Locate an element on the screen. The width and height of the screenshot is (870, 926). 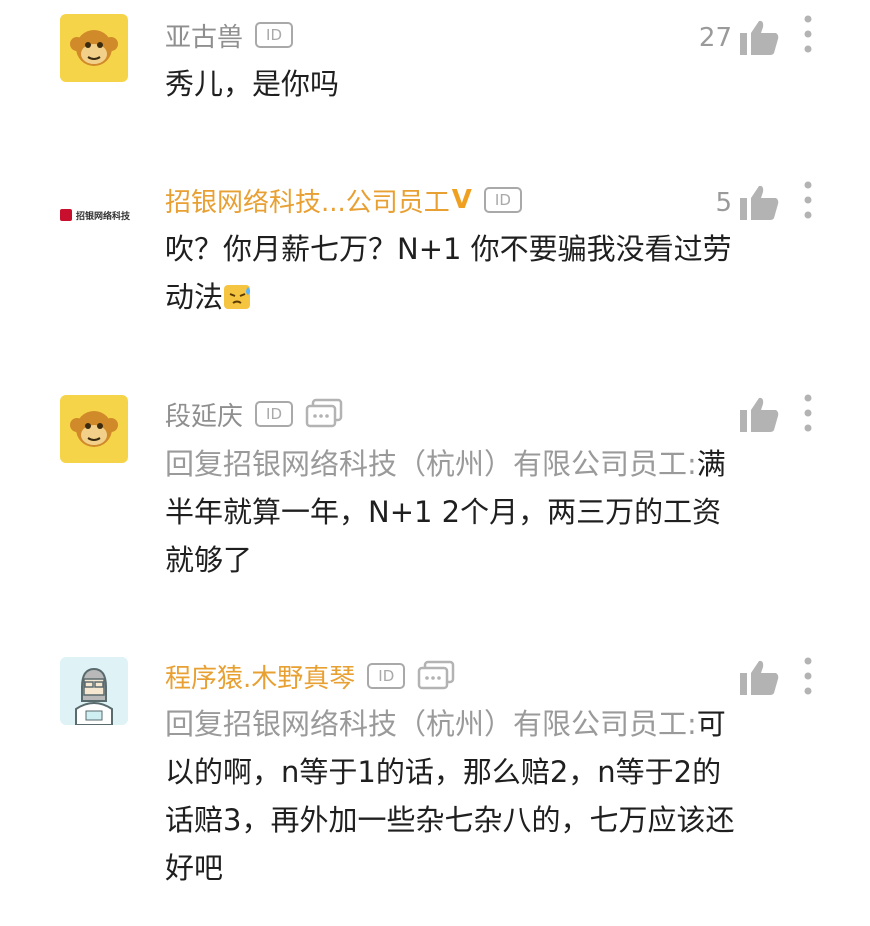
like-button is located at coordinates (756, 678).